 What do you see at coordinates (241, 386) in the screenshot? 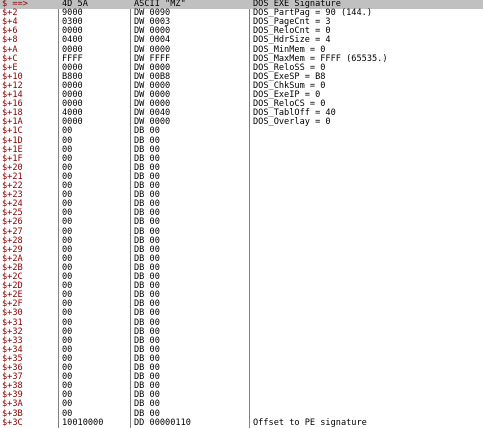
I see `dump-row: $+38 00 DB 00` at bounding box center [241, 386].